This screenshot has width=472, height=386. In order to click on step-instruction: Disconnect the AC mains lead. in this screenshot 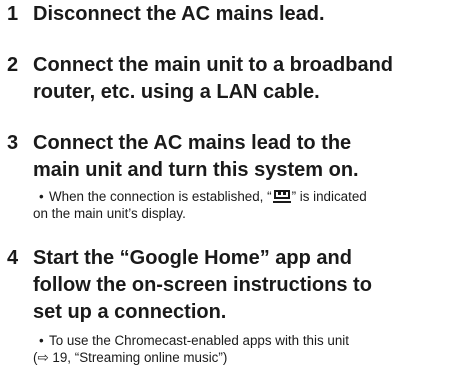, I will do `click(251, 14)`.